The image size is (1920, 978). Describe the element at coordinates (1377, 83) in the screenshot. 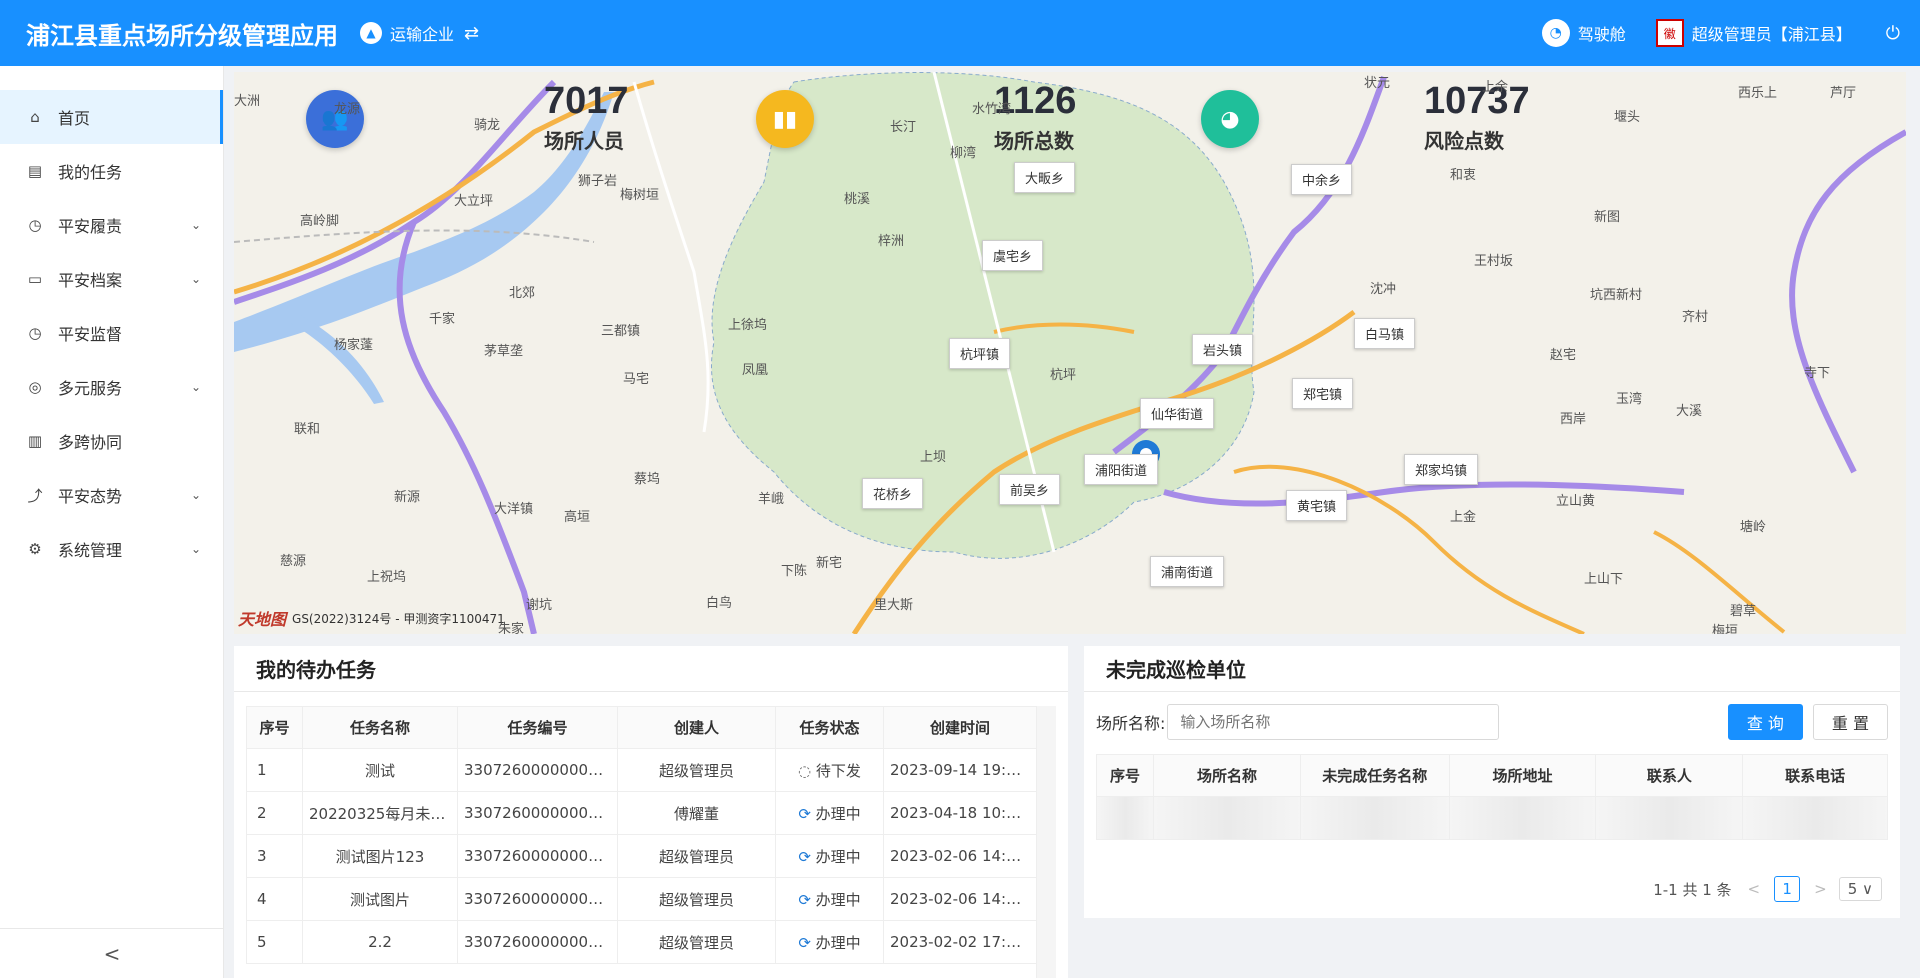

I see `place-label: 状元` at that location.